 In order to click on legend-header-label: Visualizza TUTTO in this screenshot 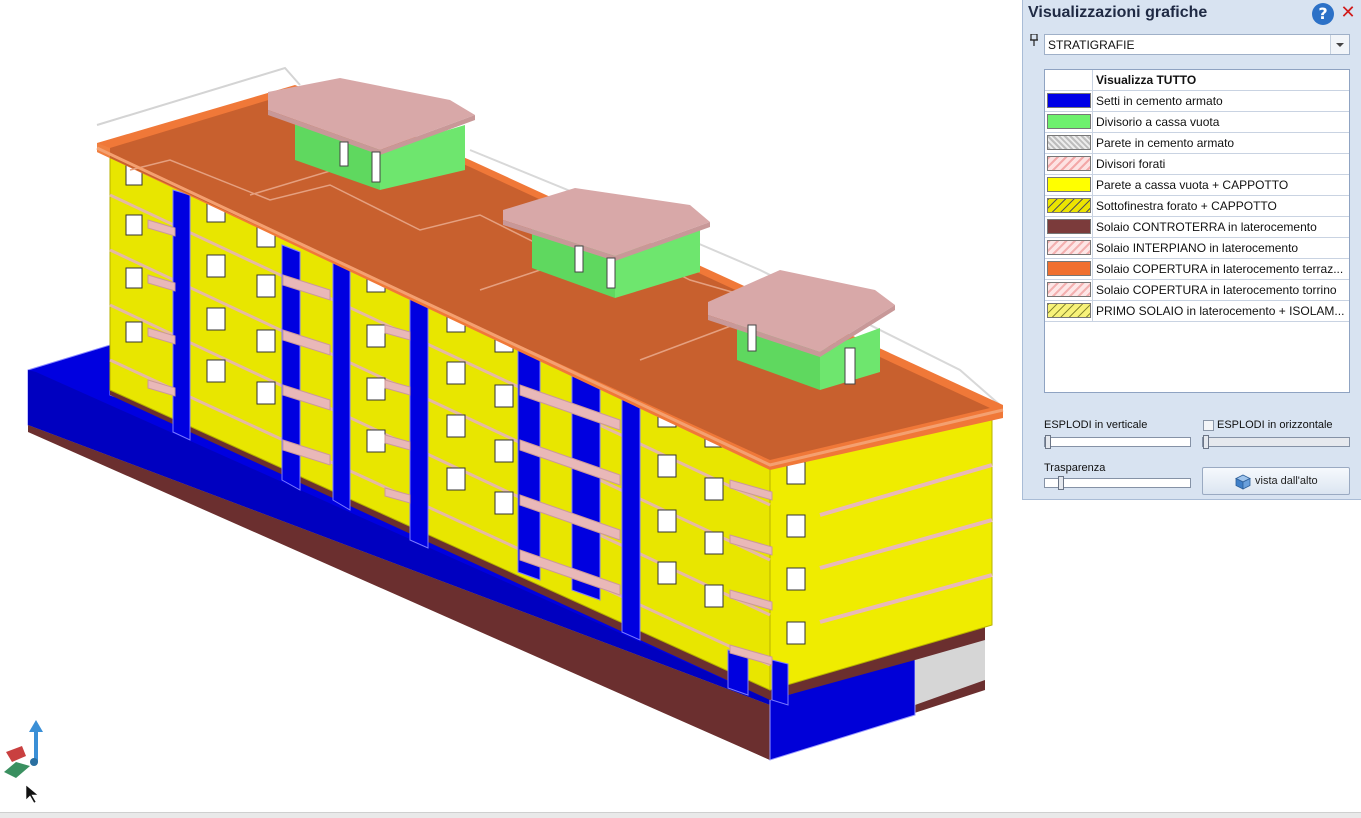, I will do `click(1146, 80)`.